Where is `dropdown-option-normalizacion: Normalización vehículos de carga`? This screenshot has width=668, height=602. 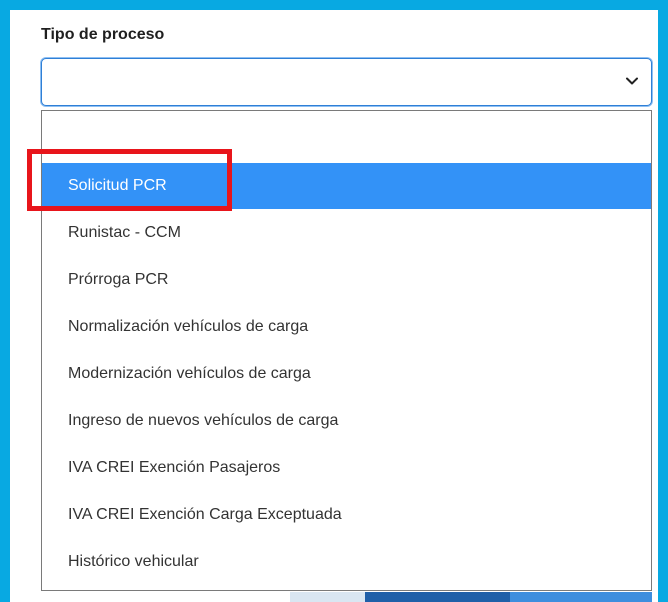 dropdown-option-normalizacion: Normalización vehículos de carga is located at coordinates (346, 327).